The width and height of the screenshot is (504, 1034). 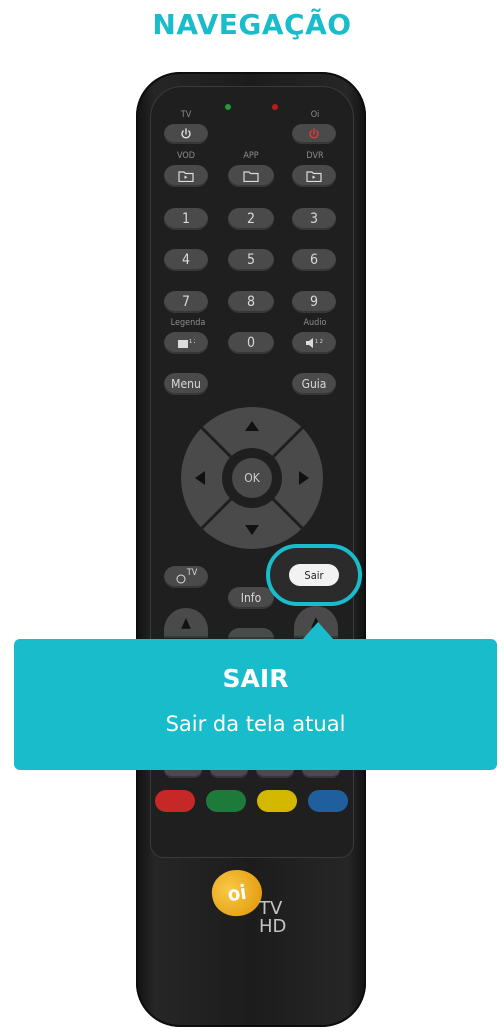 I want to click on logo-hd-text: HD, so click(x=273, y=926).